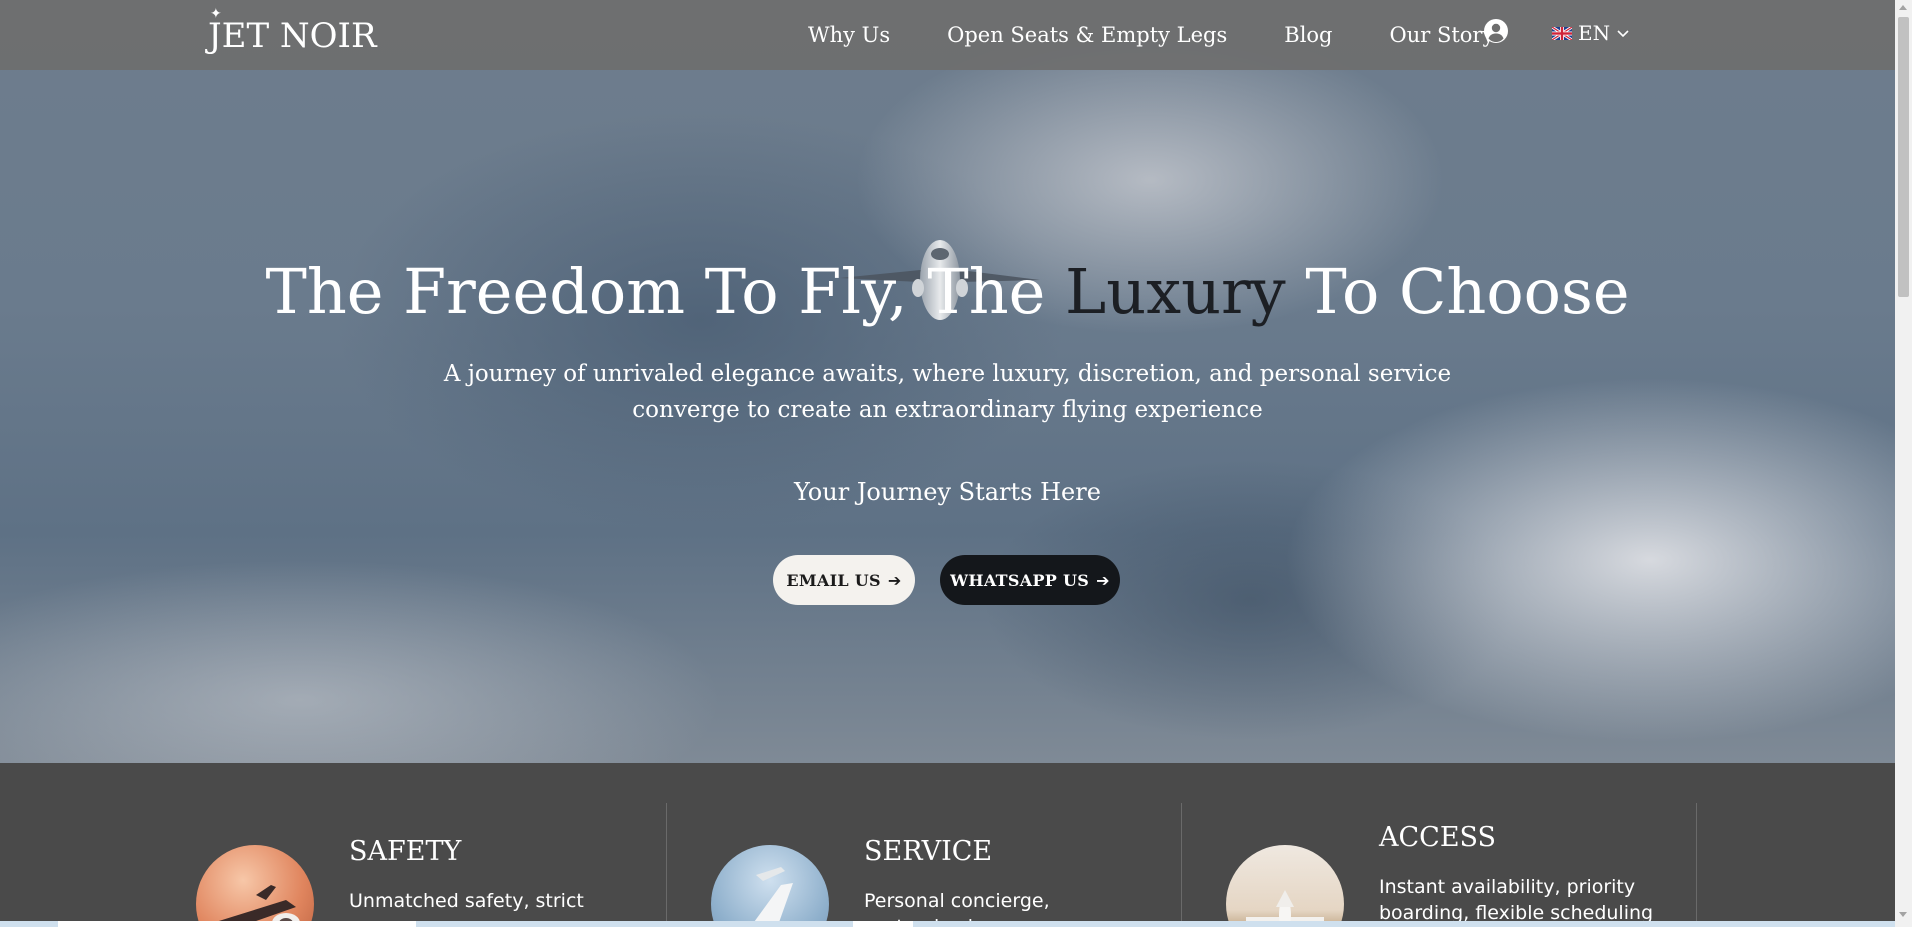 This screenshot has height=927, width=1912. I want to click on email-us-label: EMAIL US, so click(833, 580).